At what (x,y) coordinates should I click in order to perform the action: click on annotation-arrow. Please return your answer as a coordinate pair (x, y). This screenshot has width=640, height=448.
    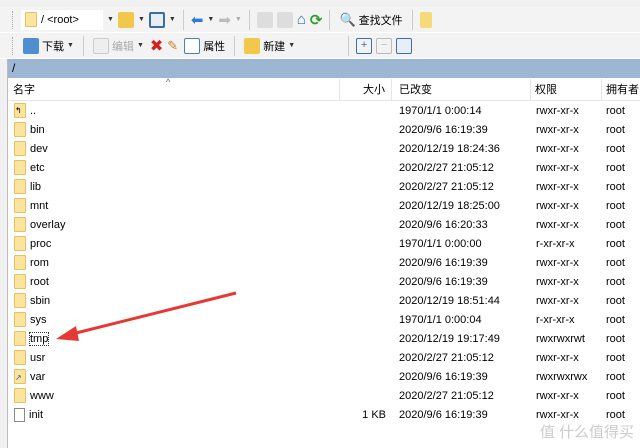
    Looking at the image, I should click on (146, 316).